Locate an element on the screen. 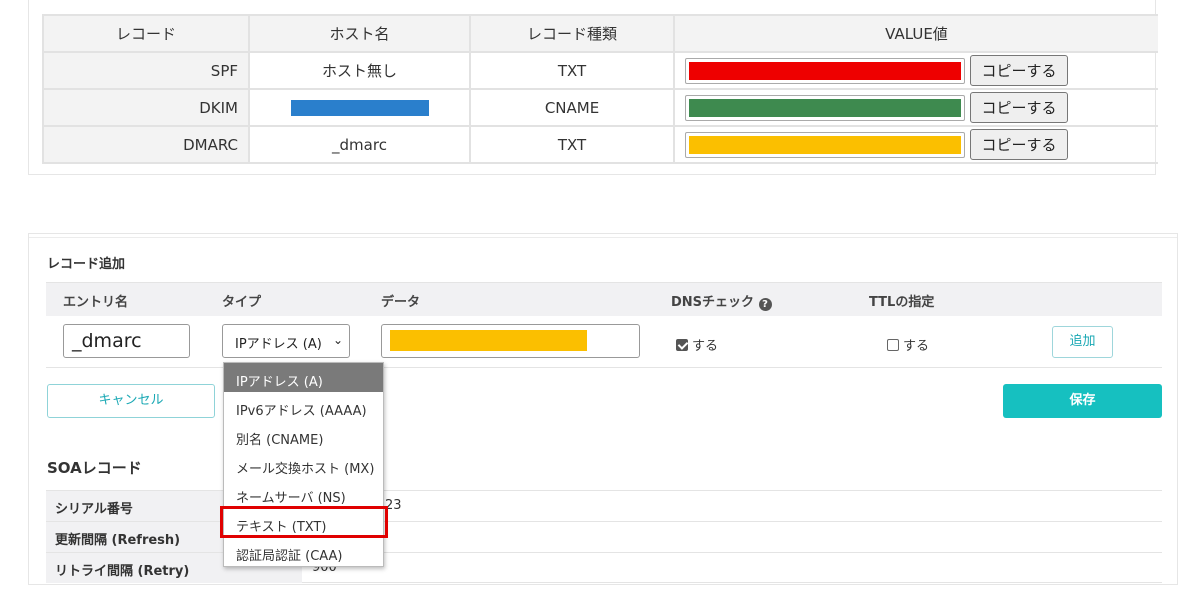  host-name: ホスト無し is located at coordinates (359, 70).